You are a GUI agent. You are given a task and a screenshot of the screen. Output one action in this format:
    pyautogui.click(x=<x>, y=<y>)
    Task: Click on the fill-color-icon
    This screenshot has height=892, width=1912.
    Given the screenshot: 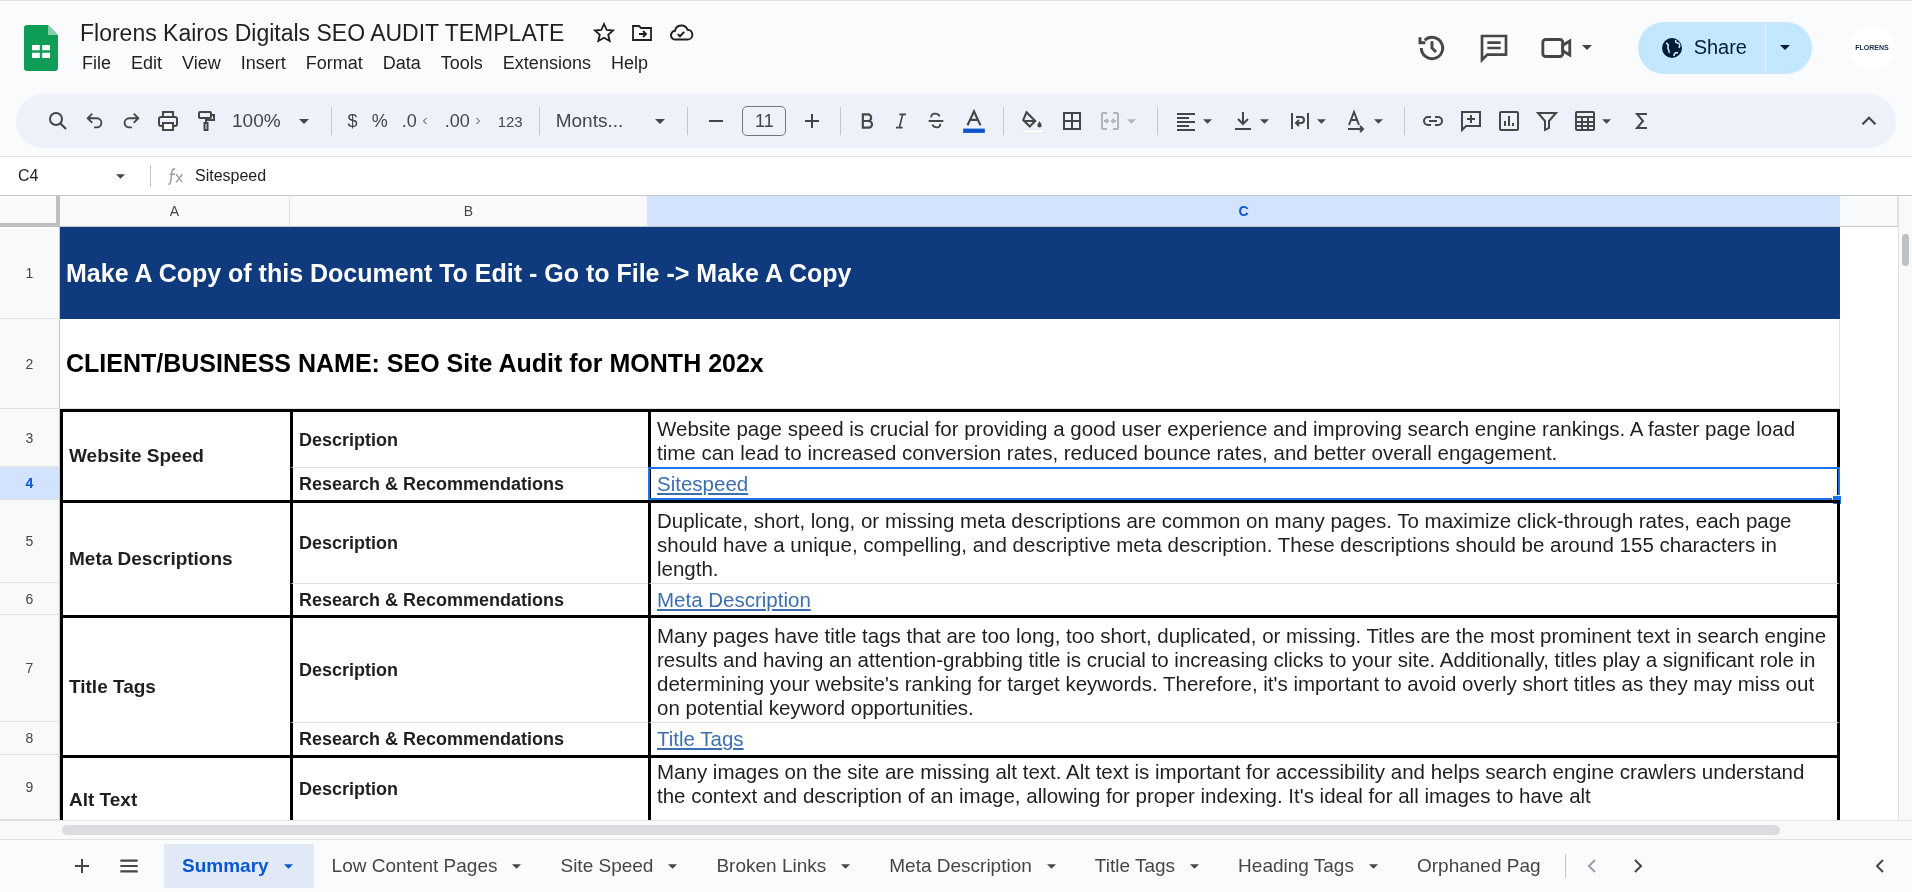 What is the action you would take?
    pyautogui.click(x=1033, y=121)
    